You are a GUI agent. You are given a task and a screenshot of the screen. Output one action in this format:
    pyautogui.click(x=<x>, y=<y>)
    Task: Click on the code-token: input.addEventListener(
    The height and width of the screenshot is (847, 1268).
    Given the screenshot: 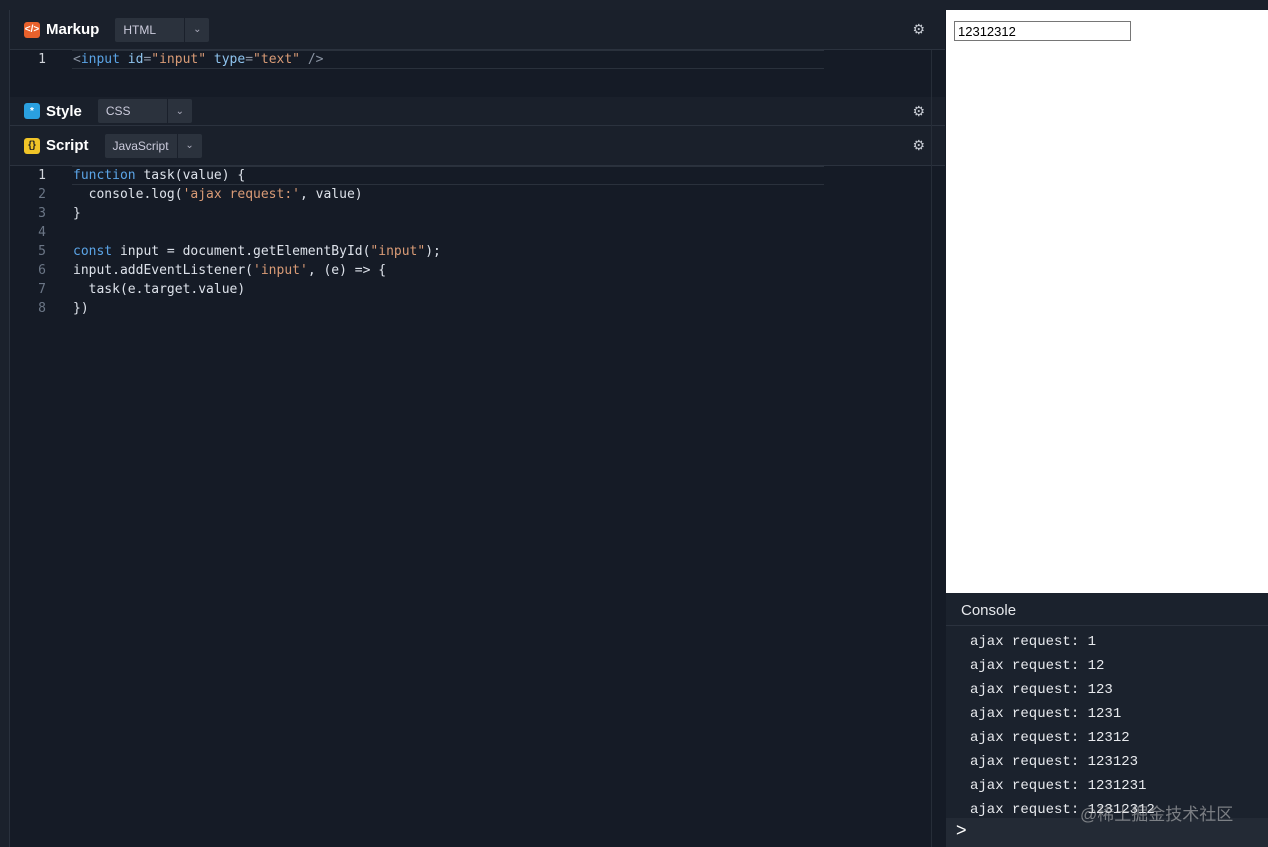 What is the action you would take?
    pyautogui.click(x=163, y=270)
    